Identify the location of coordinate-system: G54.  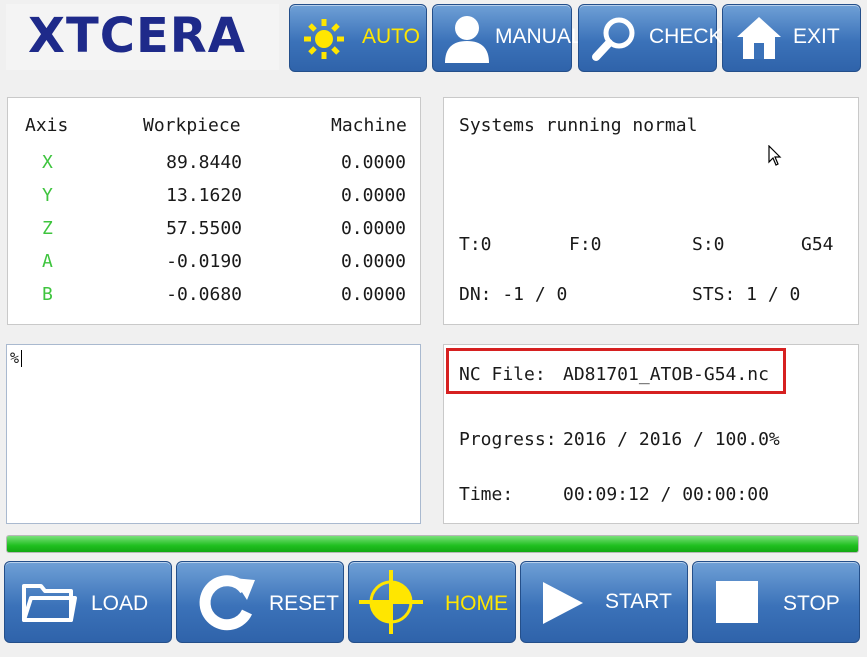
(817, 244).